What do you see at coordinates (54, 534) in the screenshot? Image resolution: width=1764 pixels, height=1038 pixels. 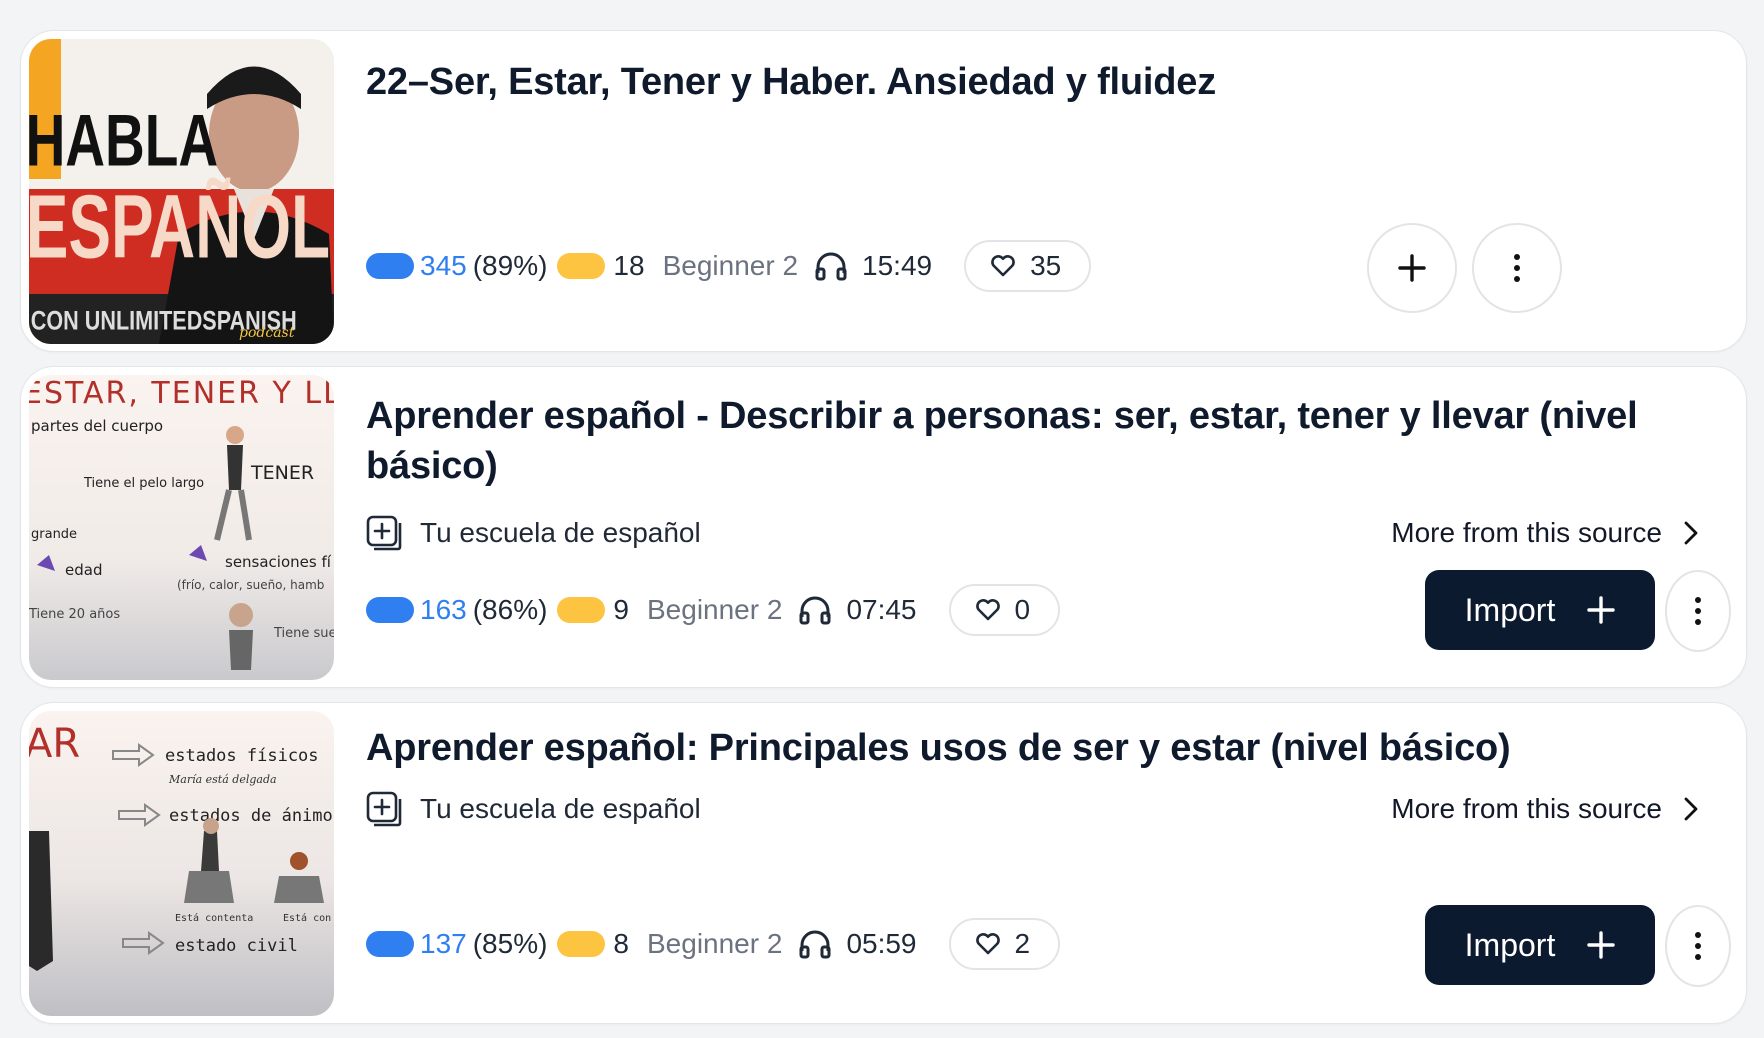 I see `thumbnail-text: grande` at bounding box center [54, 534].